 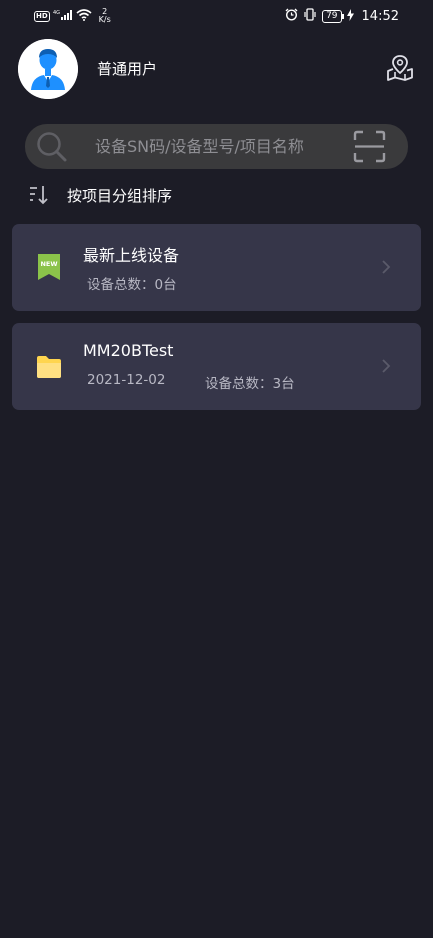 I want to click on group-date: 2021-12-02, so click(x=126, y=380).